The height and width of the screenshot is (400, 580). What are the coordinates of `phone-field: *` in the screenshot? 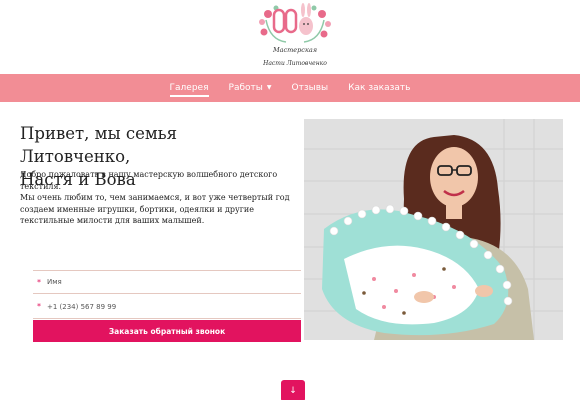 It's located at (167, 307).